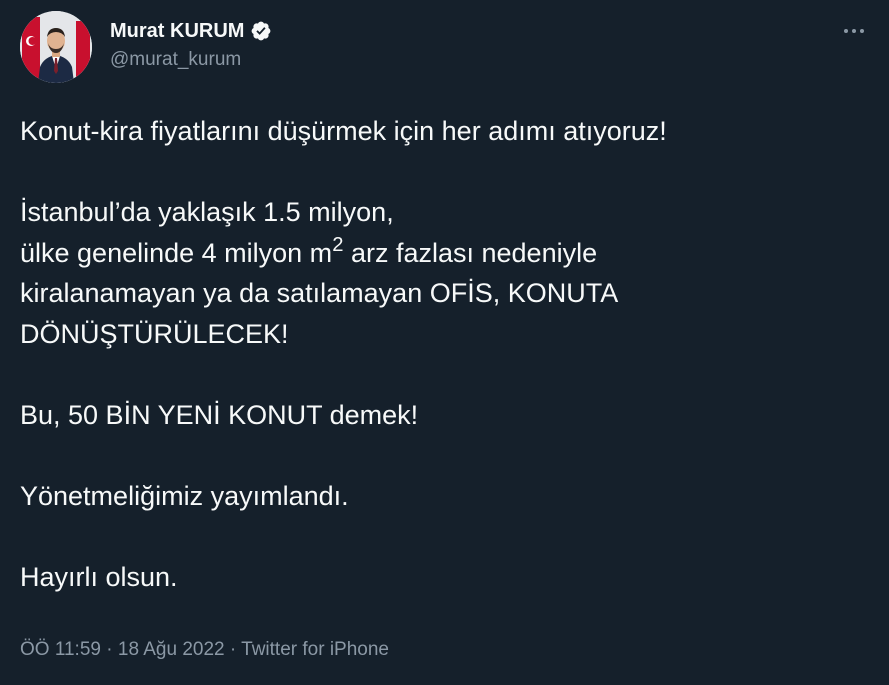 Image resolution: width=889 pixels, height=685 pixels. I want to click on tweet-paragraph-3: Bu, 50 BİN YENİ KONUT demek!, so click(219, 414).